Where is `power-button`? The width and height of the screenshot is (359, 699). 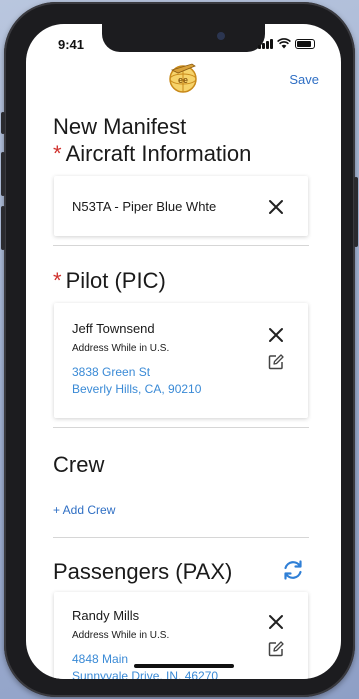 power-button is located at coordinates (356, 212).